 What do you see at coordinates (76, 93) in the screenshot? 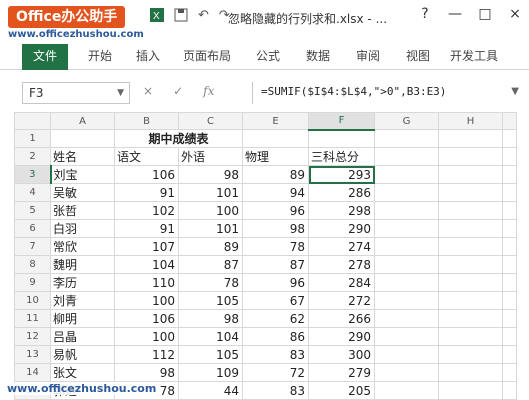
I see `name-box: F3 ▼` at bounding box center [76, 93].